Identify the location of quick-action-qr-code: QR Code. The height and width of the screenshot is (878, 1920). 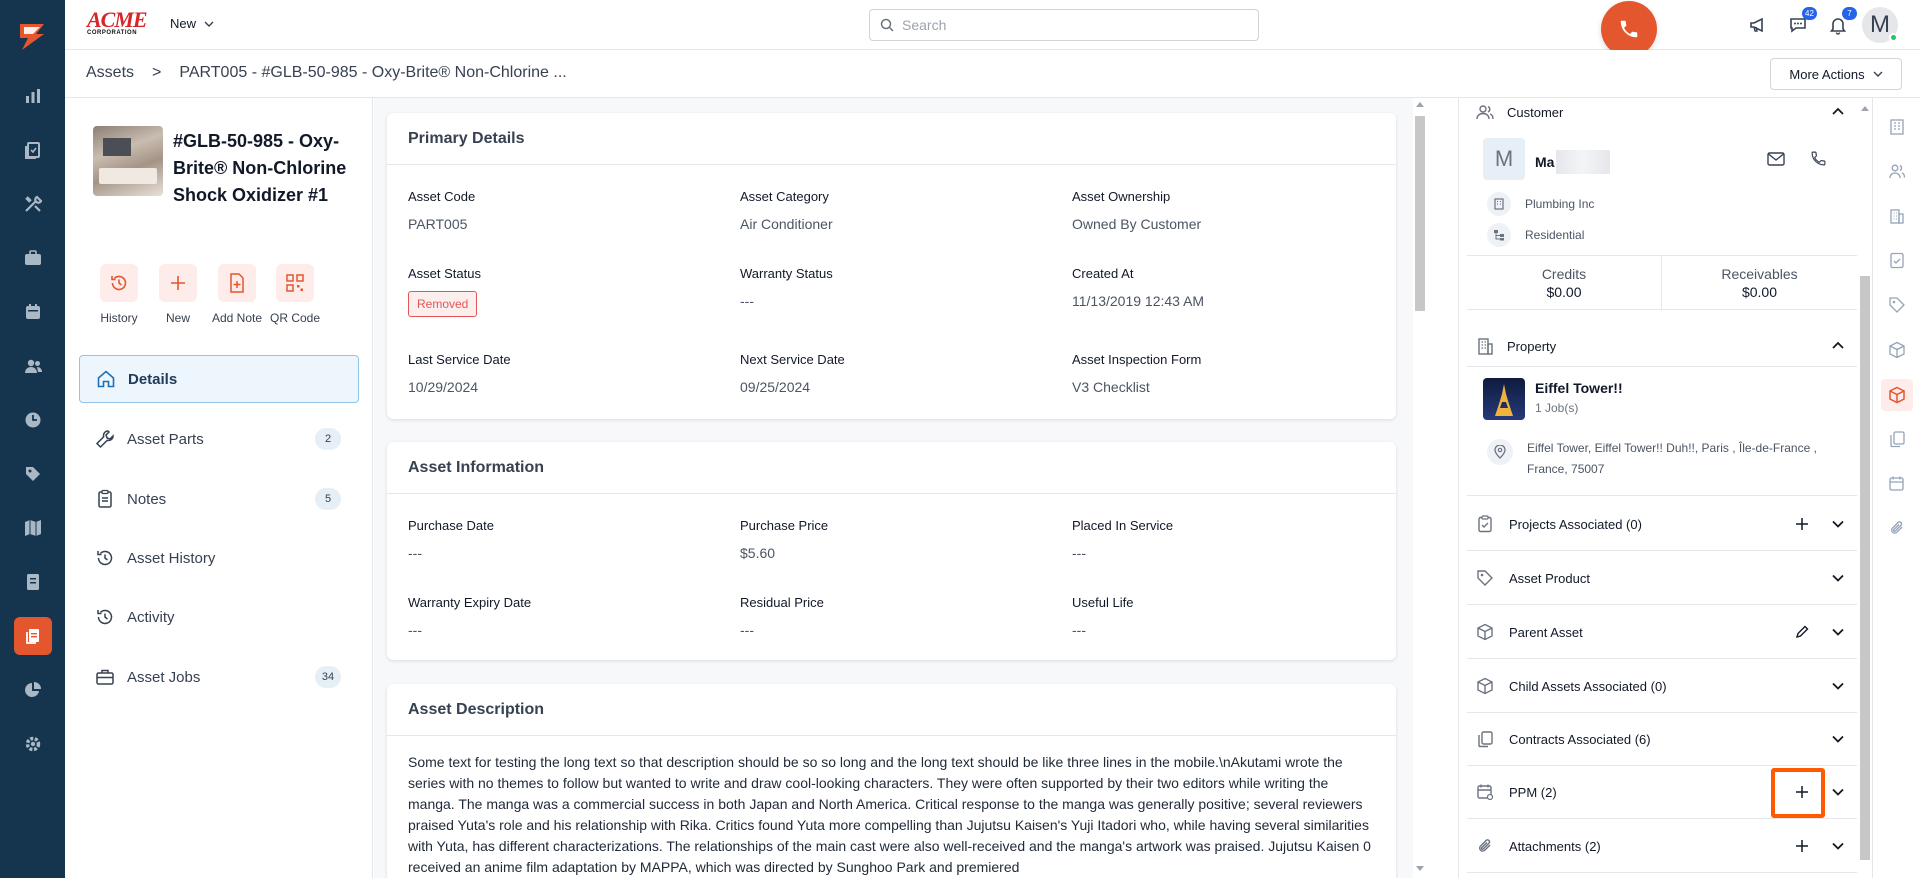
(295, 294).